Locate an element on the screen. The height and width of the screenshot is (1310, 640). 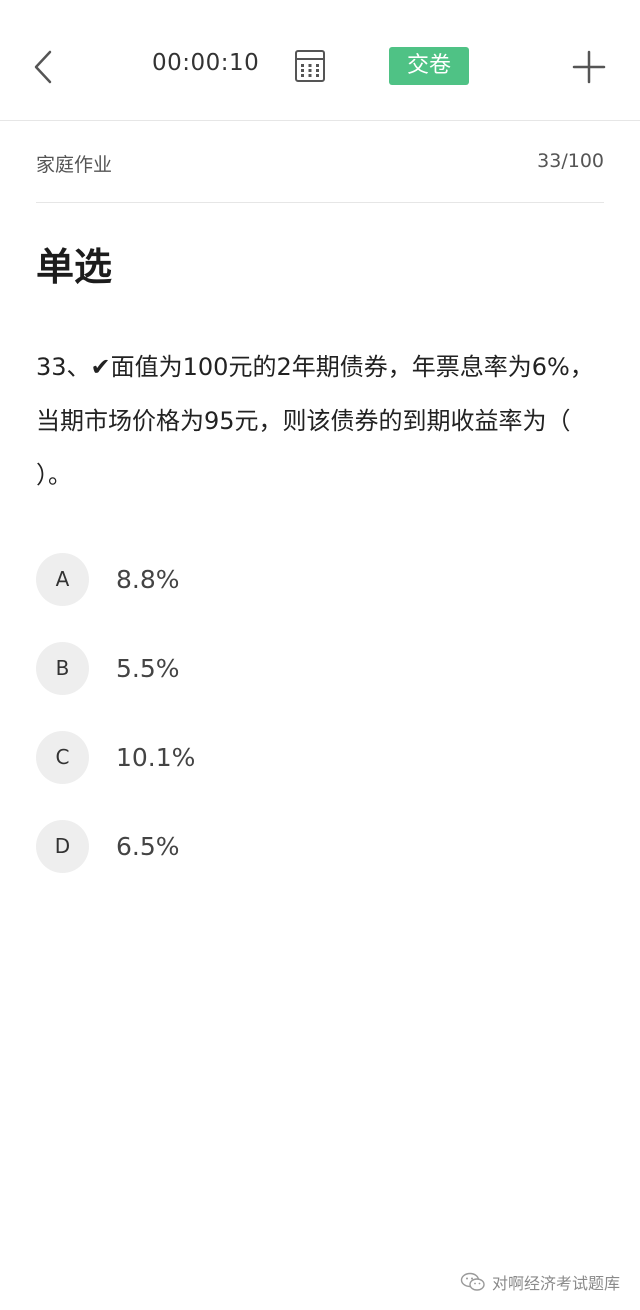
top-bar: 00:00:10 交卷 is located at coordinates (320, 60).